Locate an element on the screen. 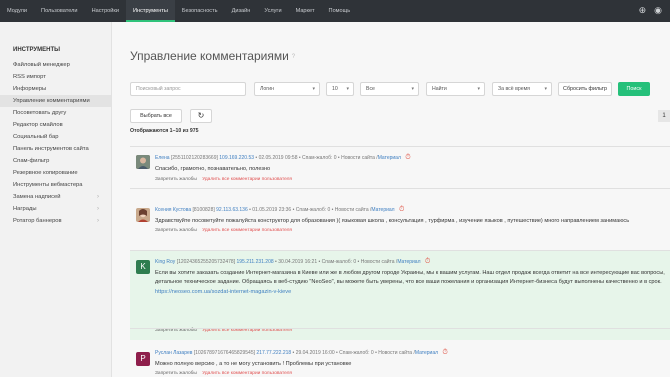  sidebar-item-comments: Управление комментариями is located at coordinates (55, 101).